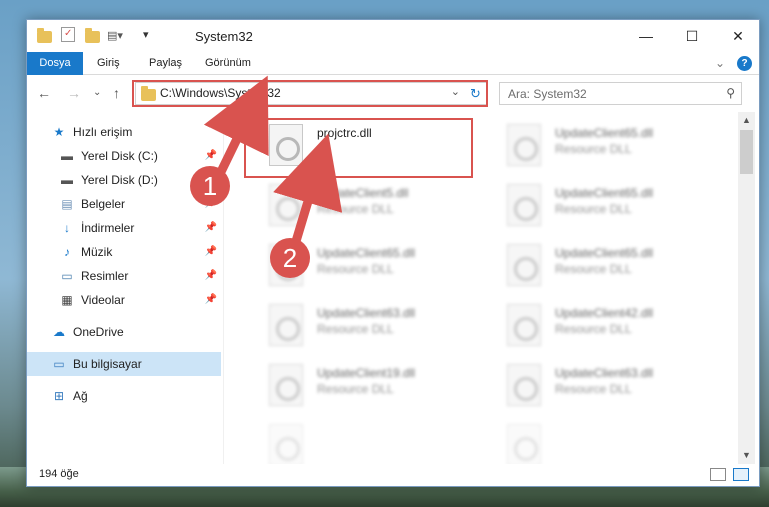  Describe the element at coordinates (98, 332) in the screenshot. I see `sidebar-item-label: OneDrive` at that location.